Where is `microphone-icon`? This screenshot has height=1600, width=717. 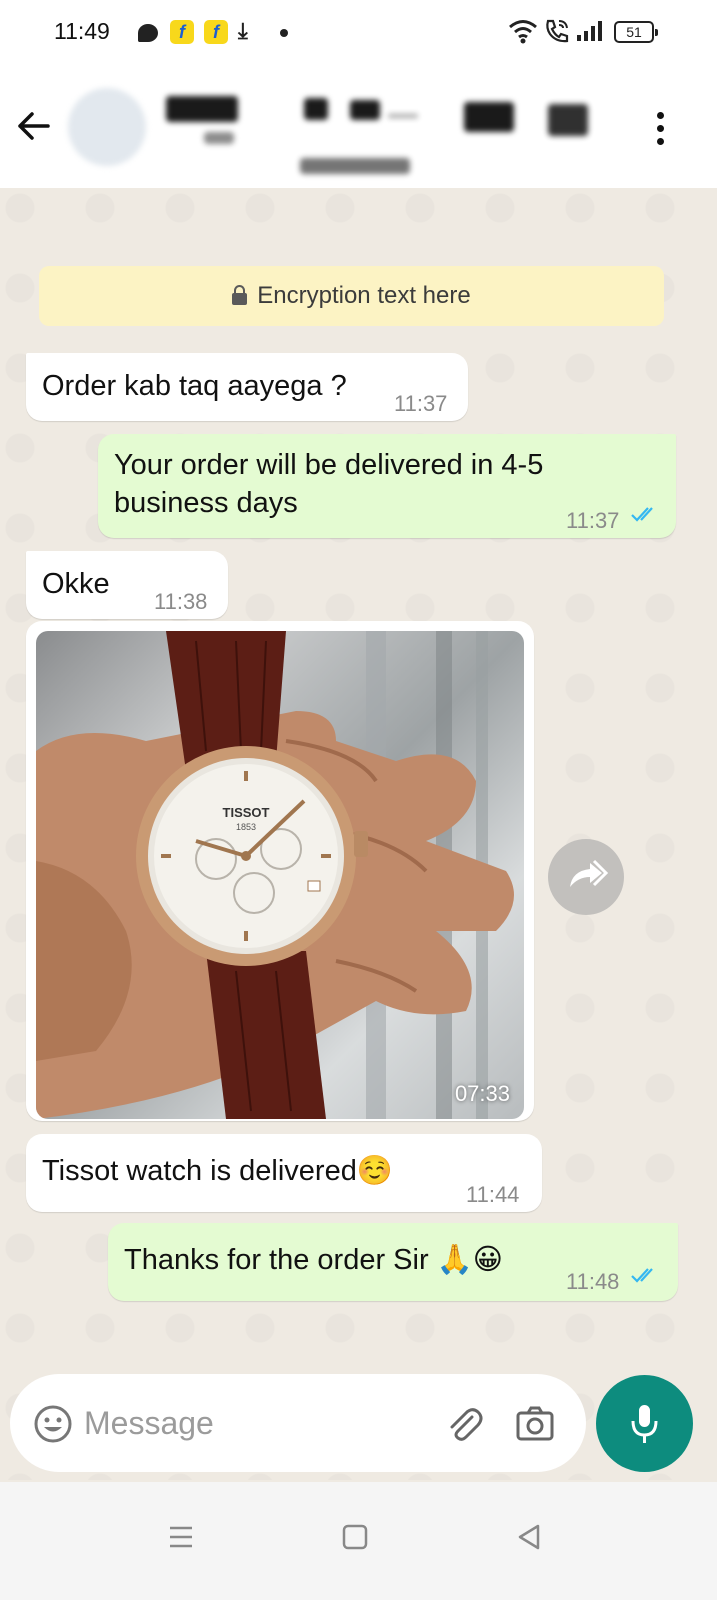 microphone-icon is located at coordinates (644, 1424).